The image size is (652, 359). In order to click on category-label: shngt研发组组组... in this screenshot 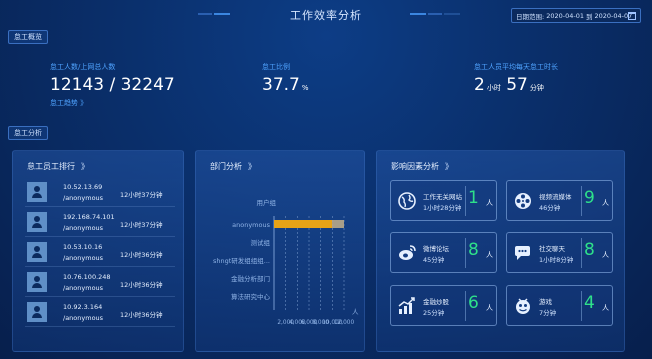, I will do `click(241, 260)`.